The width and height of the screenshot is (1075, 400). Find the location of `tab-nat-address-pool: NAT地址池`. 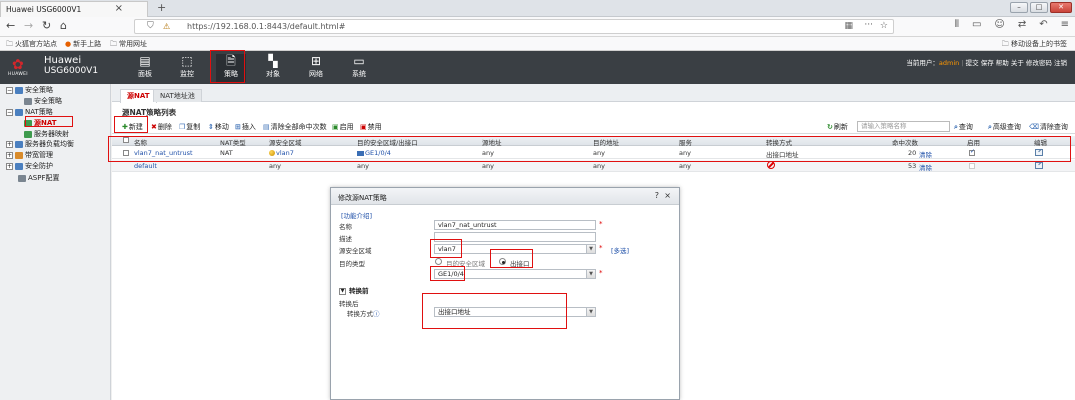

tab-nat-address-pool: NAT地址池 is located at coordinates (177, 95).